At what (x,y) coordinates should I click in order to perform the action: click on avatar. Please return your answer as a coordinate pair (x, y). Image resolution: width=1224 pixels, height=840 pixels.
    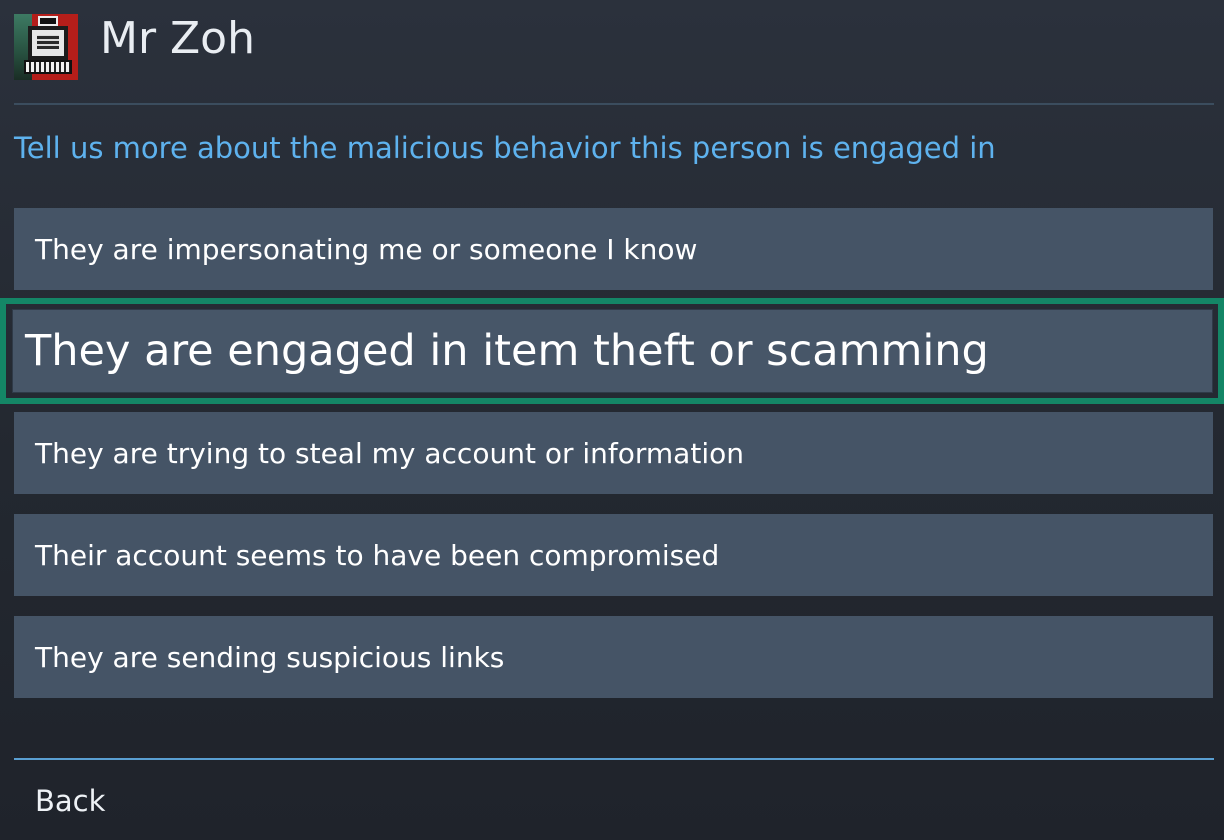
    Looking at the image, I should click on (46, 47).